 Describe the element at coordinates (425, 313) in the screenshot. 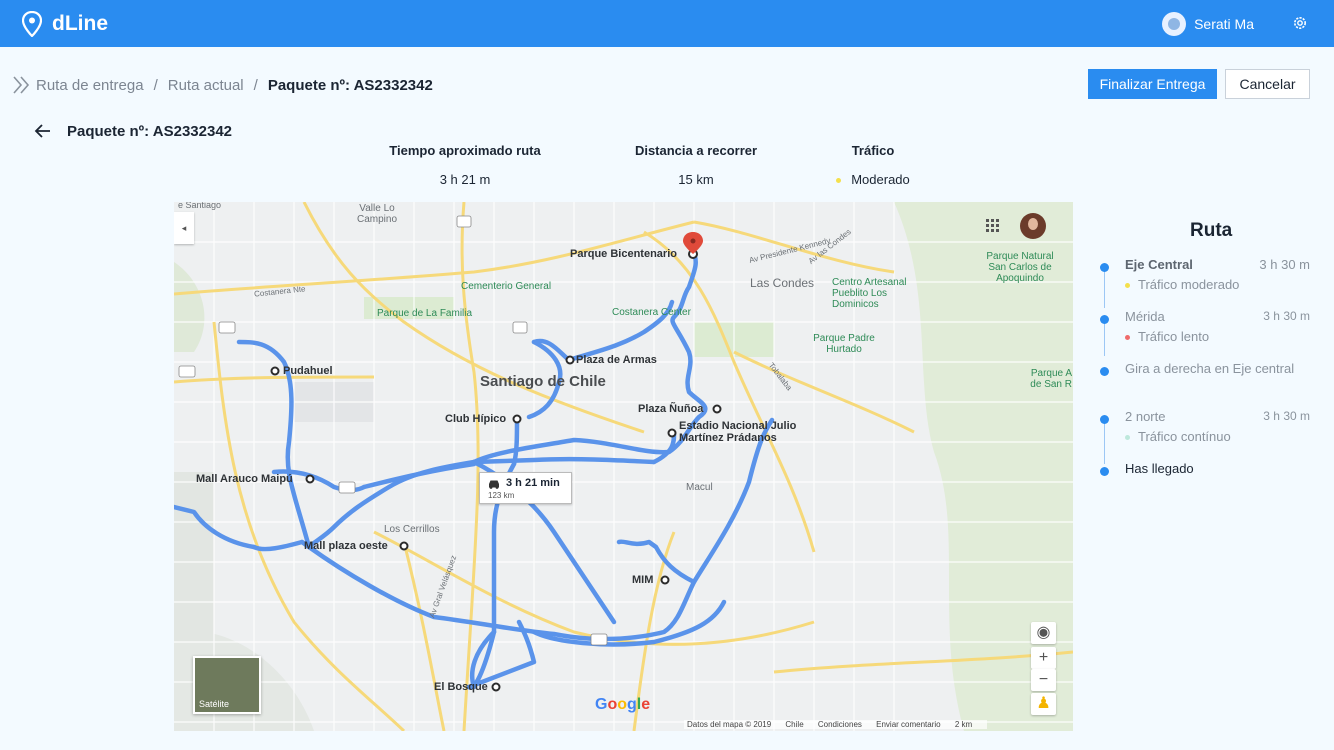

I see `map-label-parque-familia: Parque de La Familia` at that location.